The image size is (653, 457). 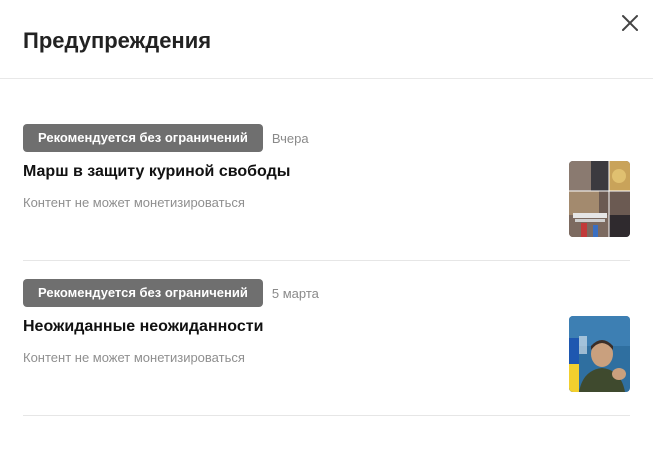 I want to click on close-button, so click(x=630, y=23).